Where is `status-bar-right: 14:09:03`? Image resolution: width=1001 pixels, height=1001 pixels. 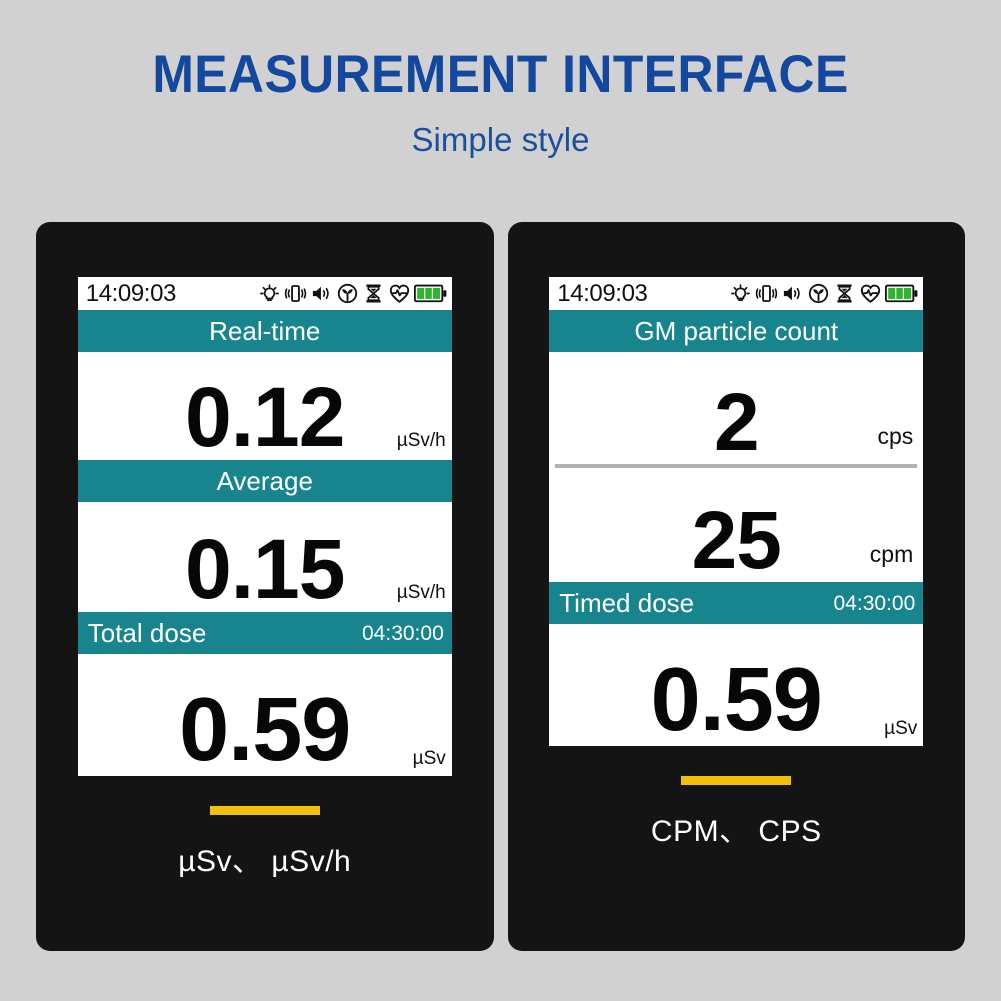 status-bar-right: 14:09:03 is located at coordinates (736, 293).